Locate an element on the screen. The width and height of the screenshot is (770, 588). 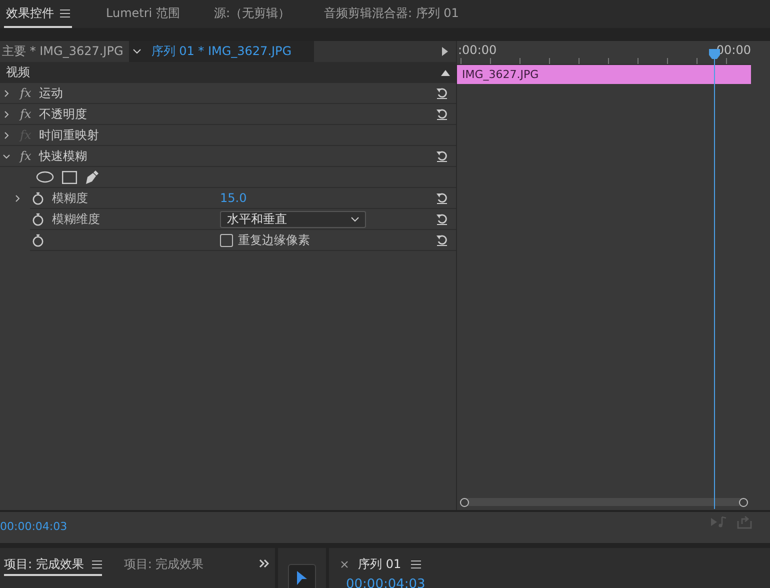
double-chevron-icon is located at coordinates (264, 563).